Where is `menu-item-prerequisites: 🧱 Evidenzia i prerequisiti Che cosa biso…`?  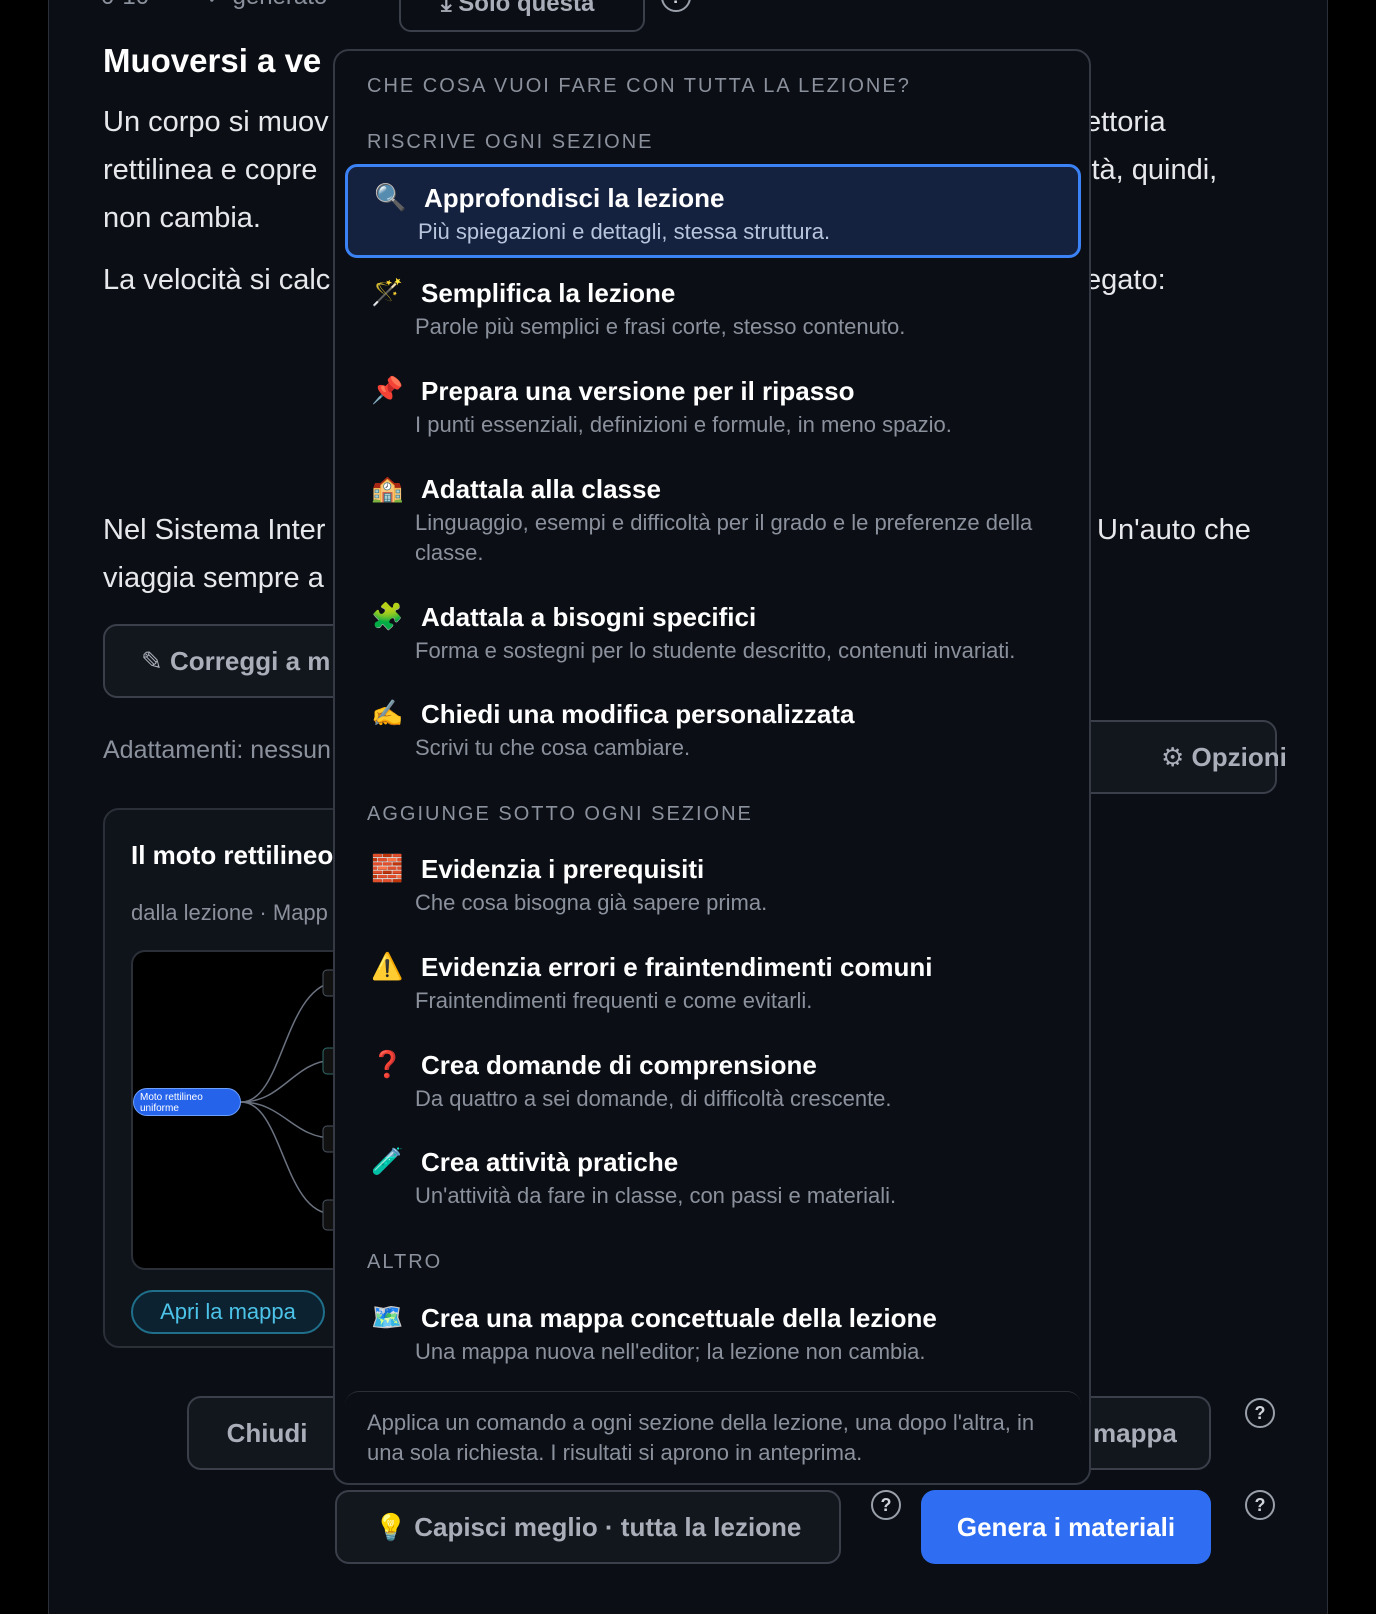
menu-item-prerequisites: 🧱 Evidenzia i prerequisiti Che cosa biso… is located at coordinates (713, 885).